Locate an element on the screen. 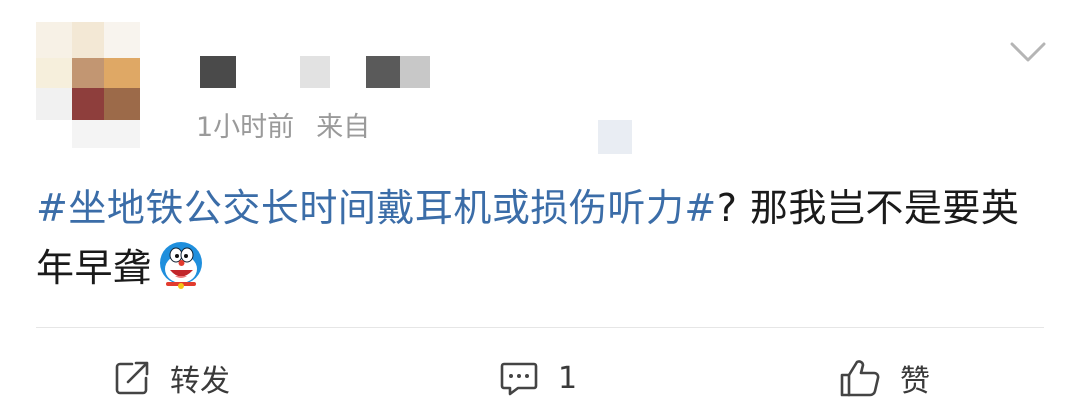  repost-button: 转发 is located at coordinates (171, 378).